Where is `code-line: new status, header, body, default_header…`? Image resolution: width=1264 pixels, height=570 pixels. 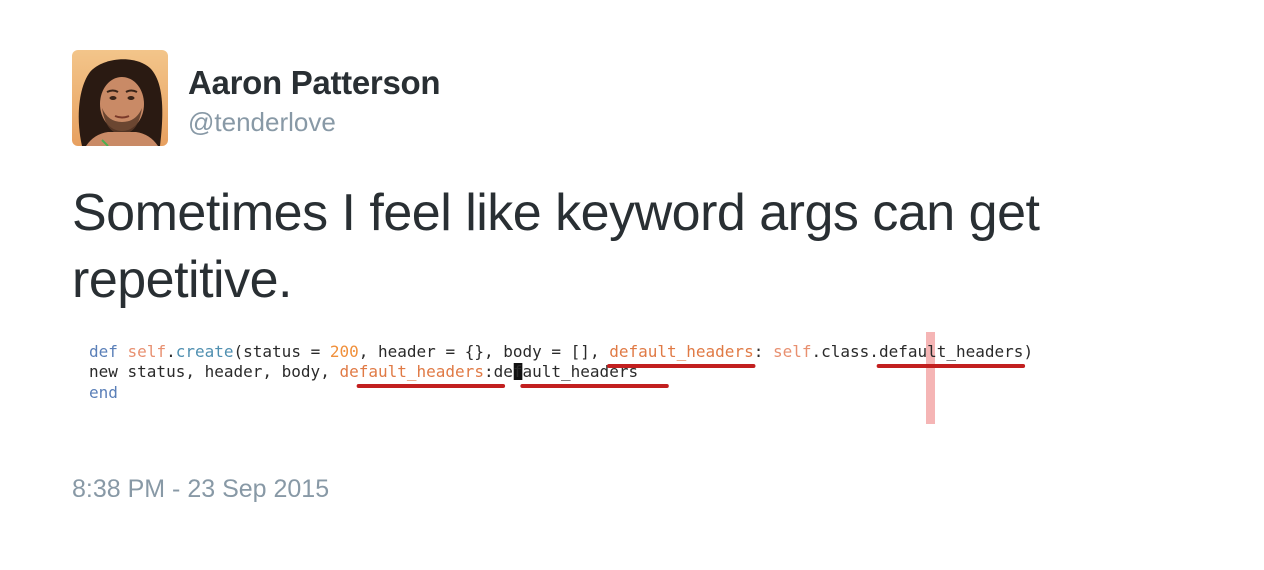
code-line: new status, header, body, default_header… is located at coordinates (363, 371).